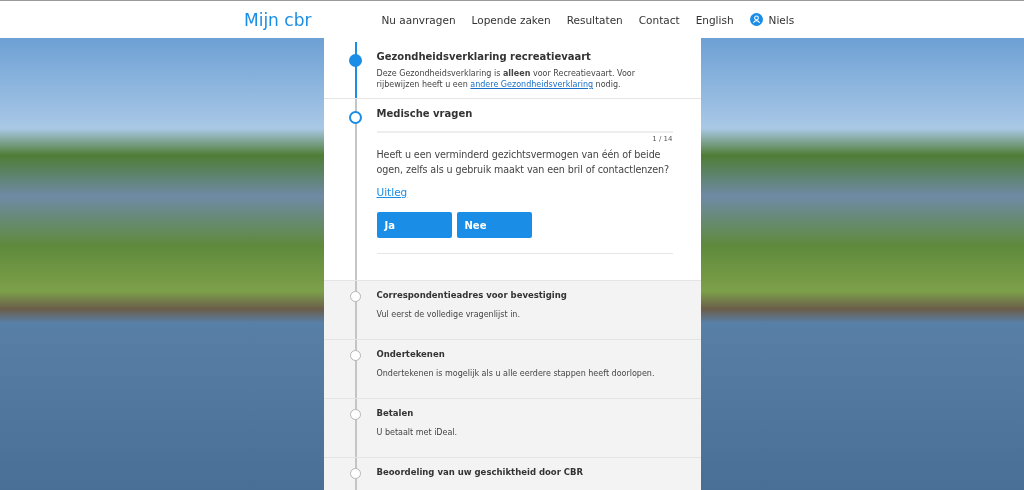 This screenshot has height=490, width=1024. I want to click on step-title: Gezondheidsverklaring recreatievaart, so click(484, 56).